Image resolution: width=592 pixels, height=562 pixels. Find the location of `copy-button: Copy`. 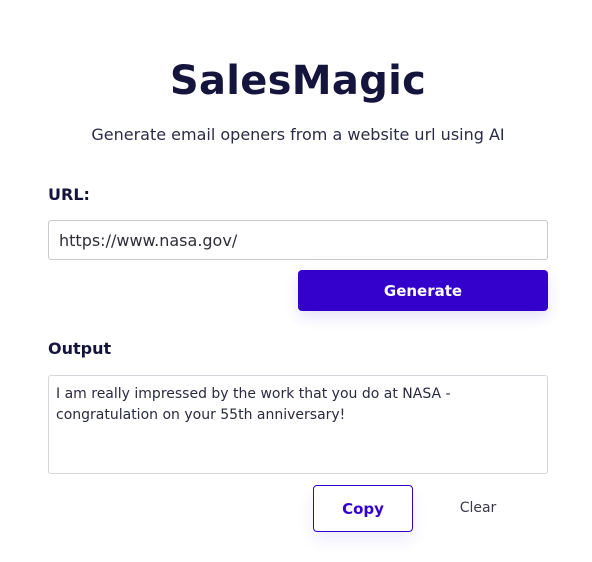

copy-button: Copy is located at coordinates (363, 508).